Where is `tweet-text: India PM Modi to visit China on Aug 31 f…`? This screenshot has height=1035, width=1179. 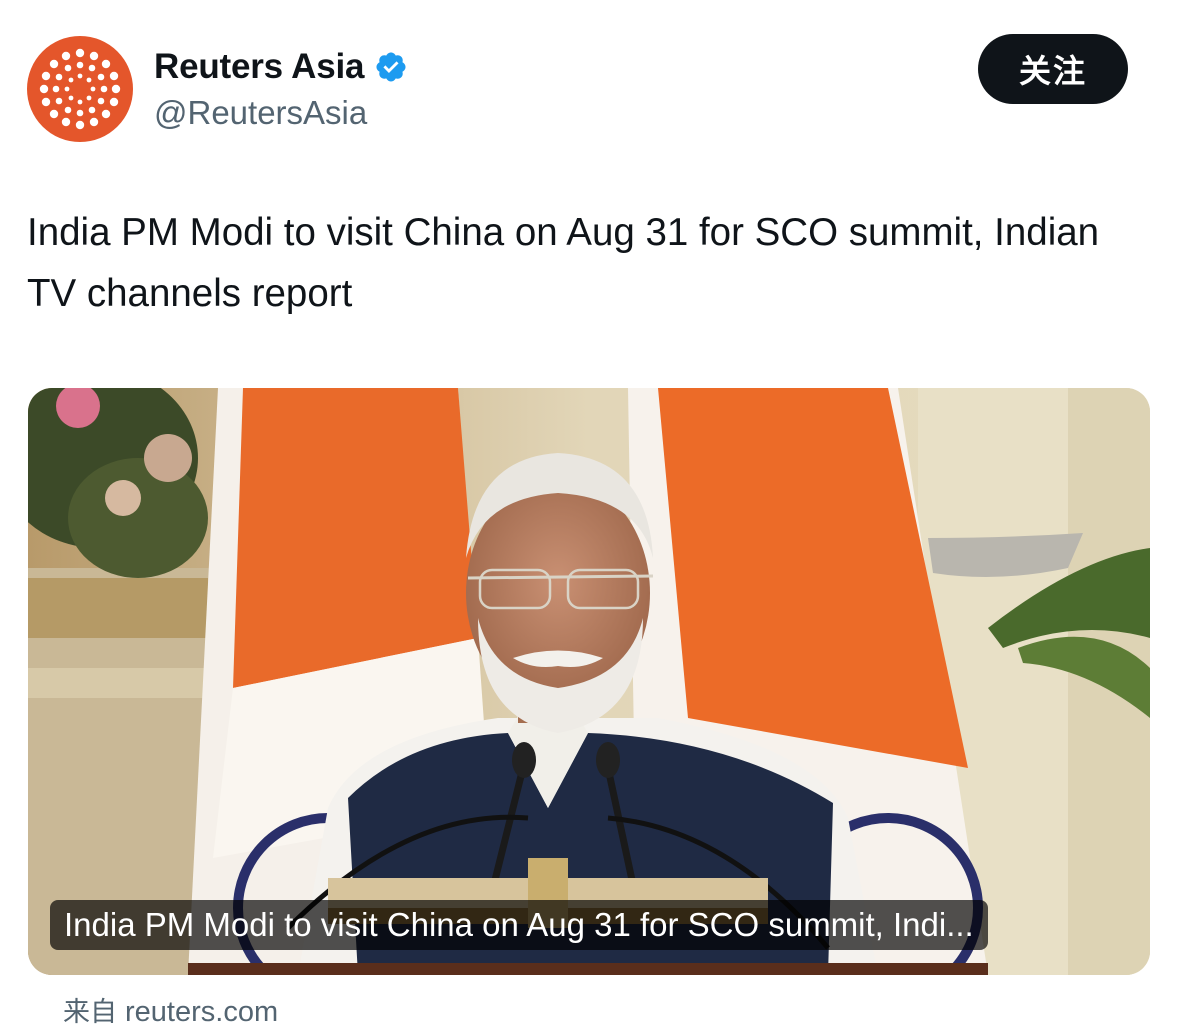 tweet-text: India PM Modi to visit China on Aug 31 f… is located at coordinates (563, 263).